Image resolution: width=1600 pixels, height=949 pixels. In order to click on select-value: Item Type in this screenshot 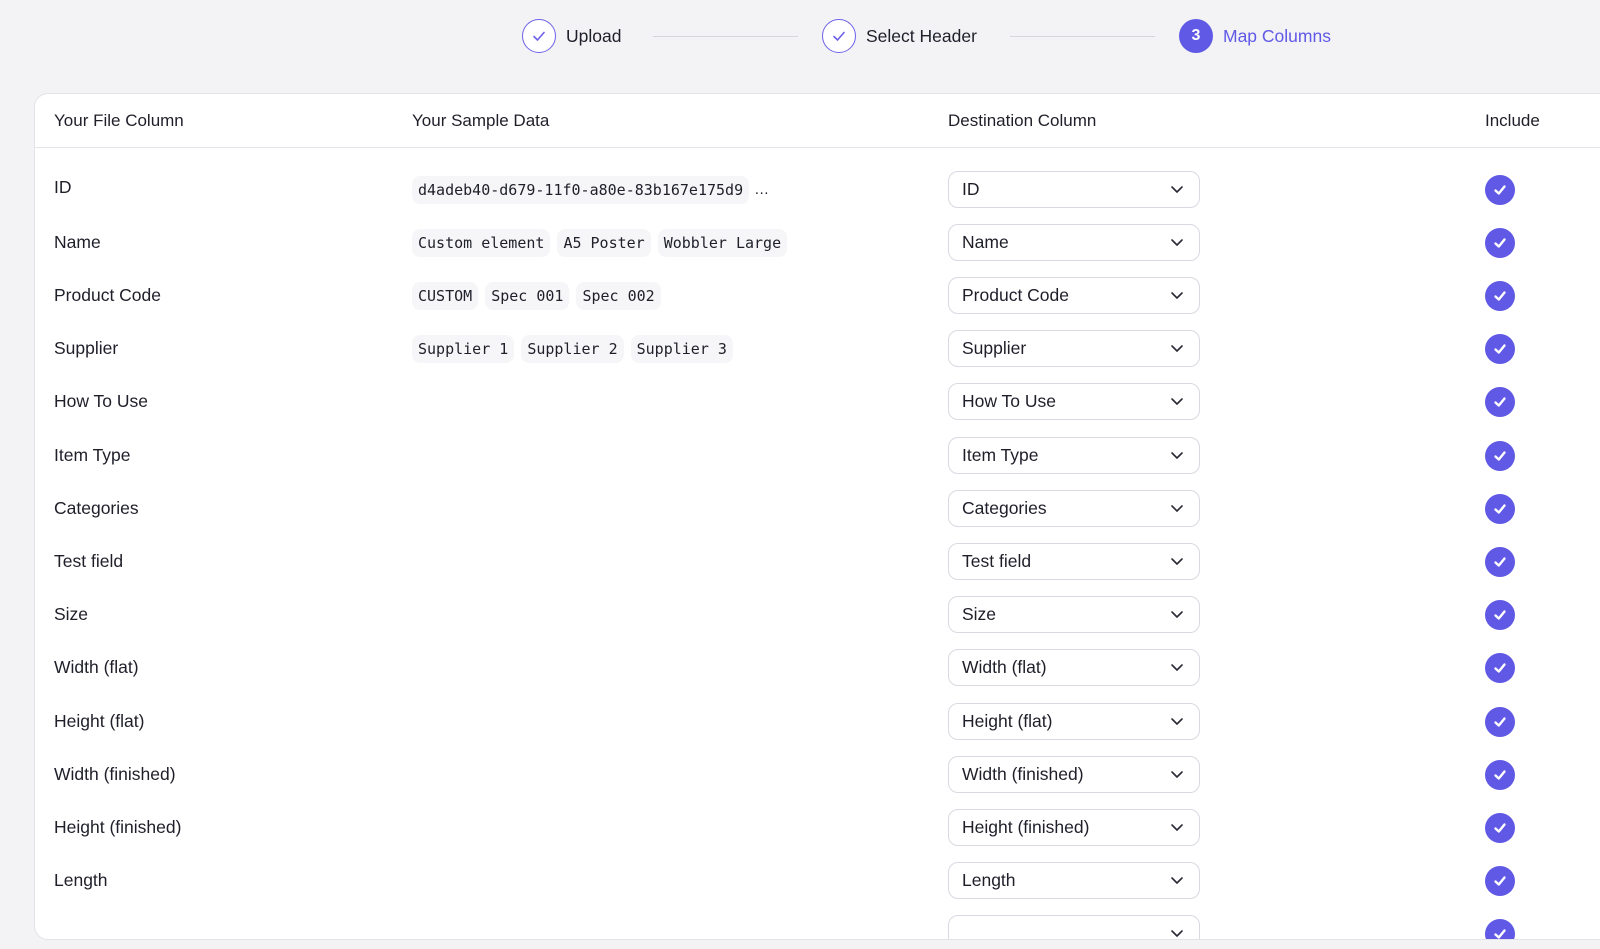, I will do `click(1000, 454)`.